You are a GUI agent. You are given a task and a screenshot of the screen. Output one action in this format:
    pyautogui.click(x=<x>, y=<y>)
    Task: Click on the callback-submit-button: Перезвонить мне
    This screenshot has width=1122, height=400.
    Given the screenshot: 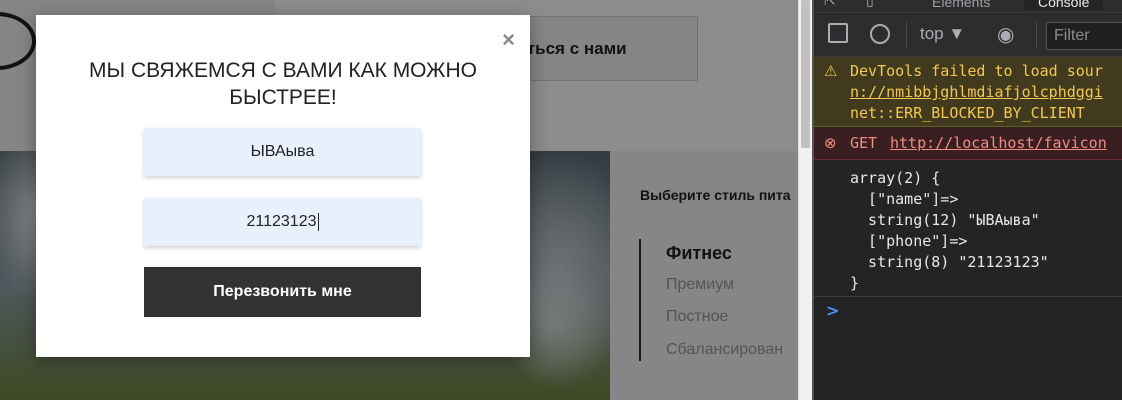 What is the action you would take?
    pyautogui.click(x=282, y=292)
    